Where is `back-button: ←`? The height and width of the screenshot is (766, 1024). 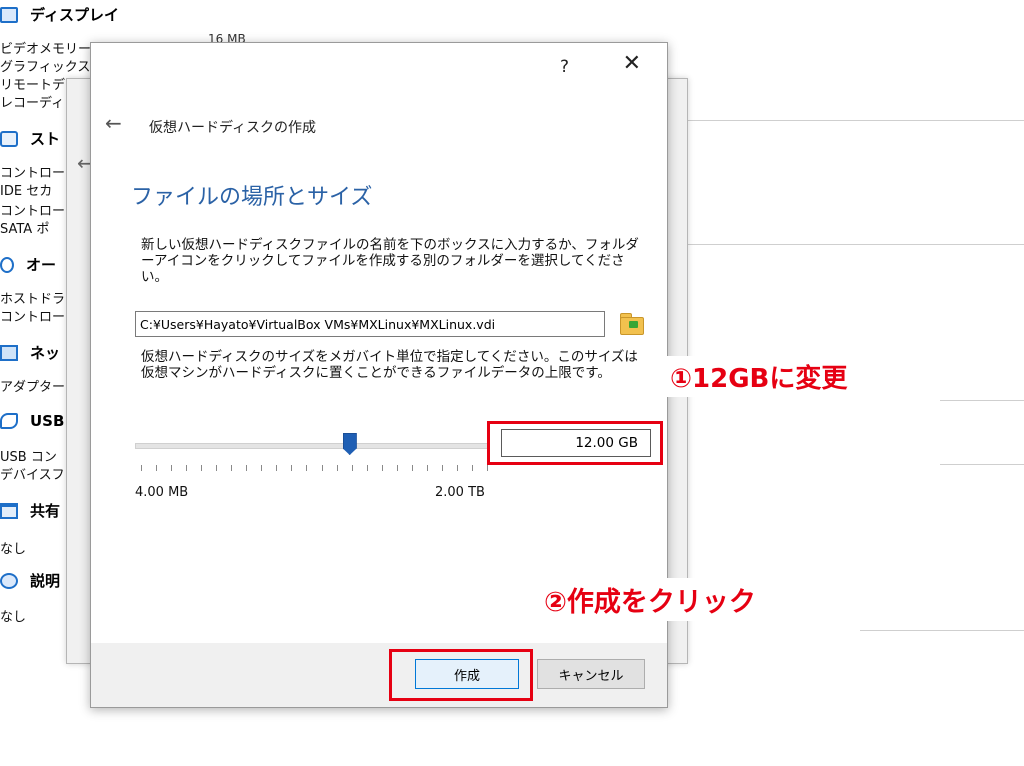 back-button: ← is located at coordinates (113, 123).